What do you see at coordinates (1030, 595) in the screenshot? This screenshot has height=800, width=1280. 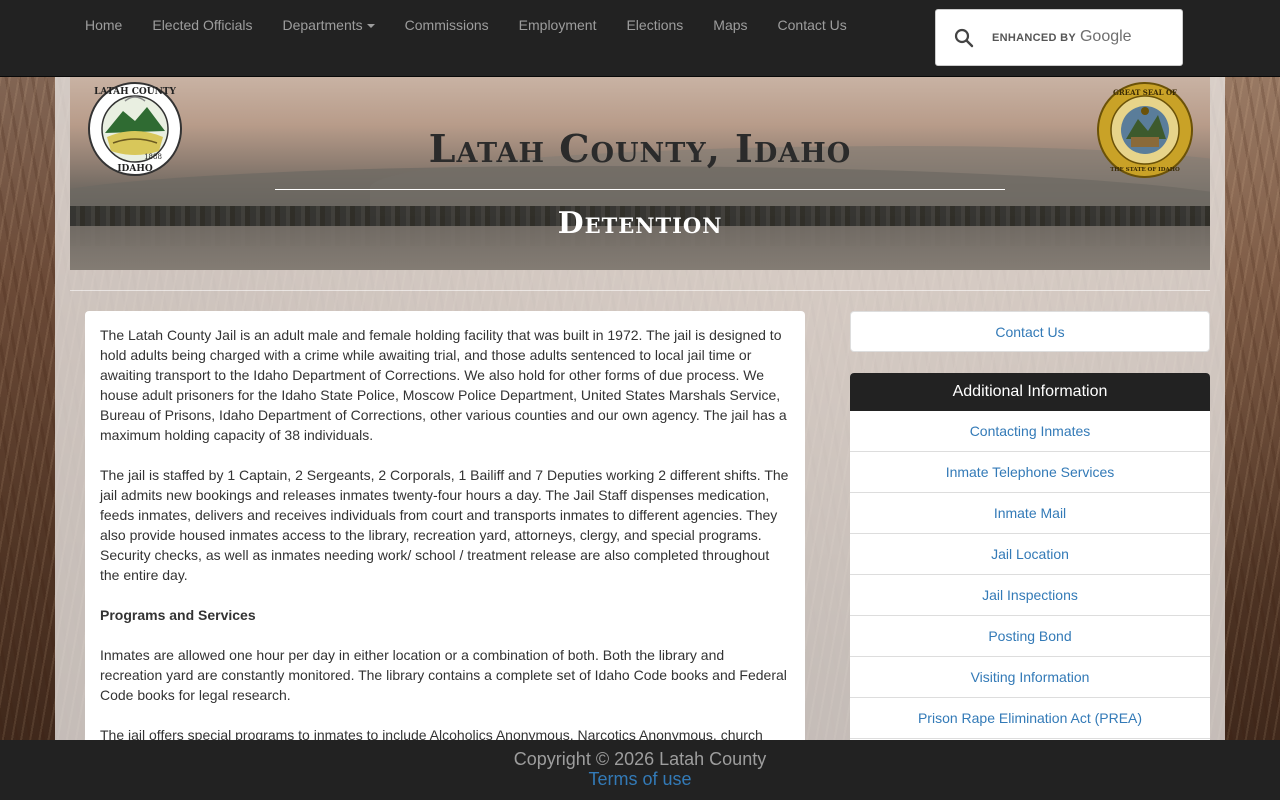 I see `link-jail-inspections: Jail Inspections` at bounding box center [1030, 595].